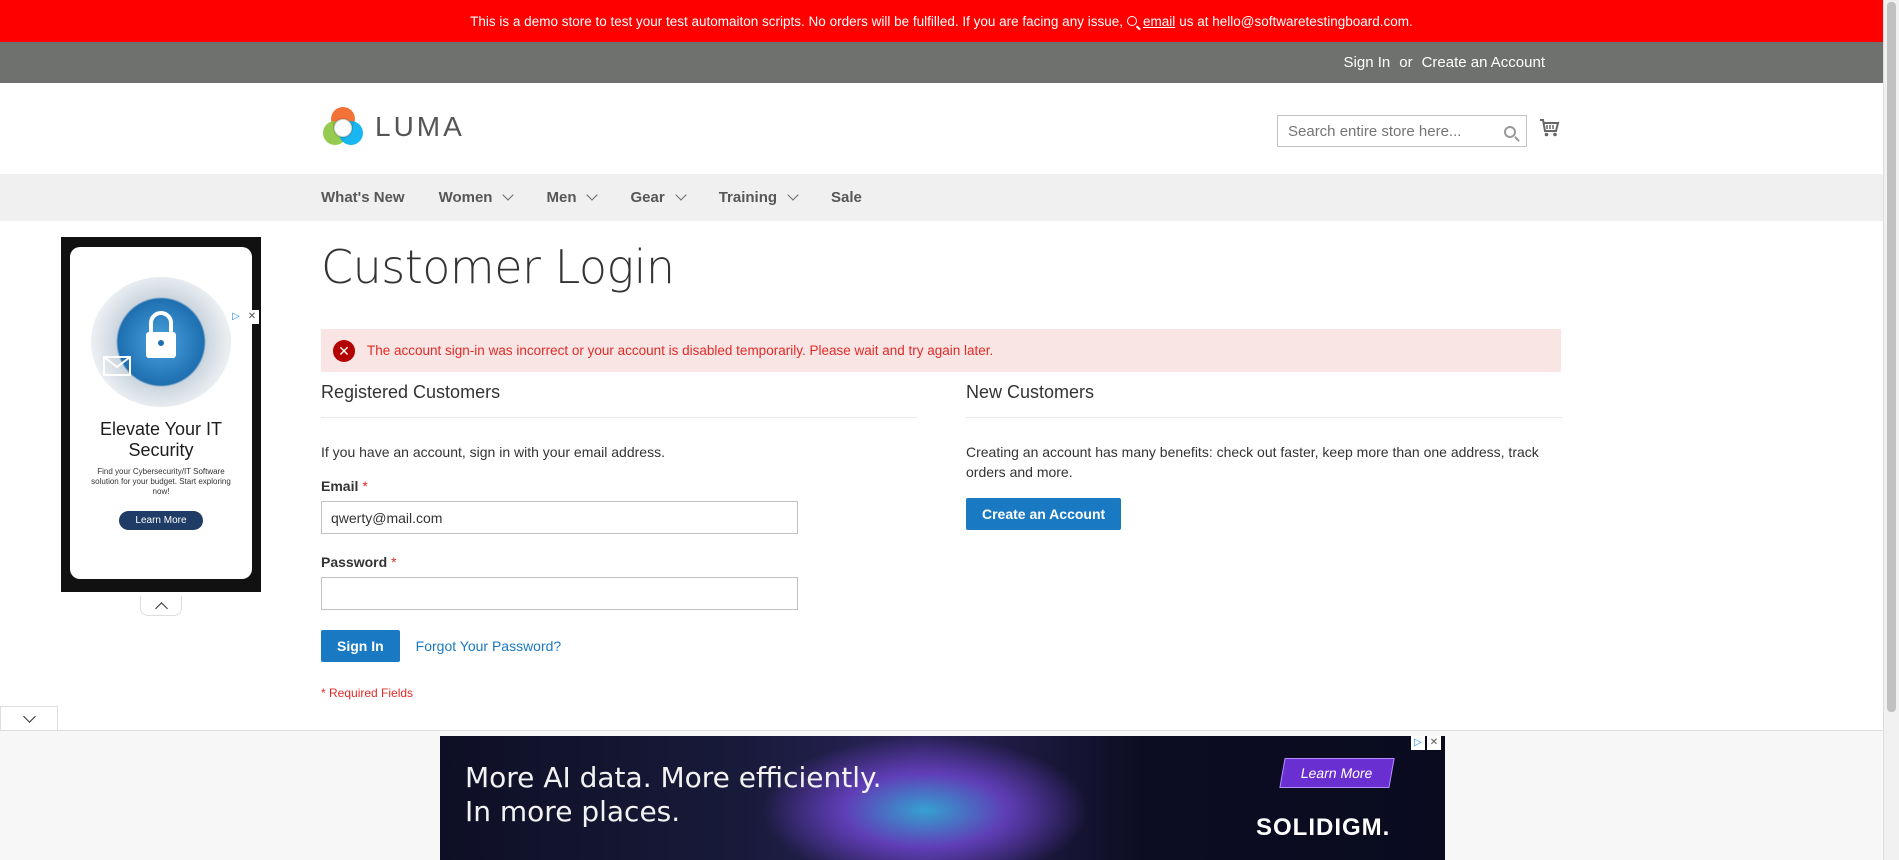 This screenshot has width=1899, height=860. I want to click on nav-label: What's New, so click(363, 197).